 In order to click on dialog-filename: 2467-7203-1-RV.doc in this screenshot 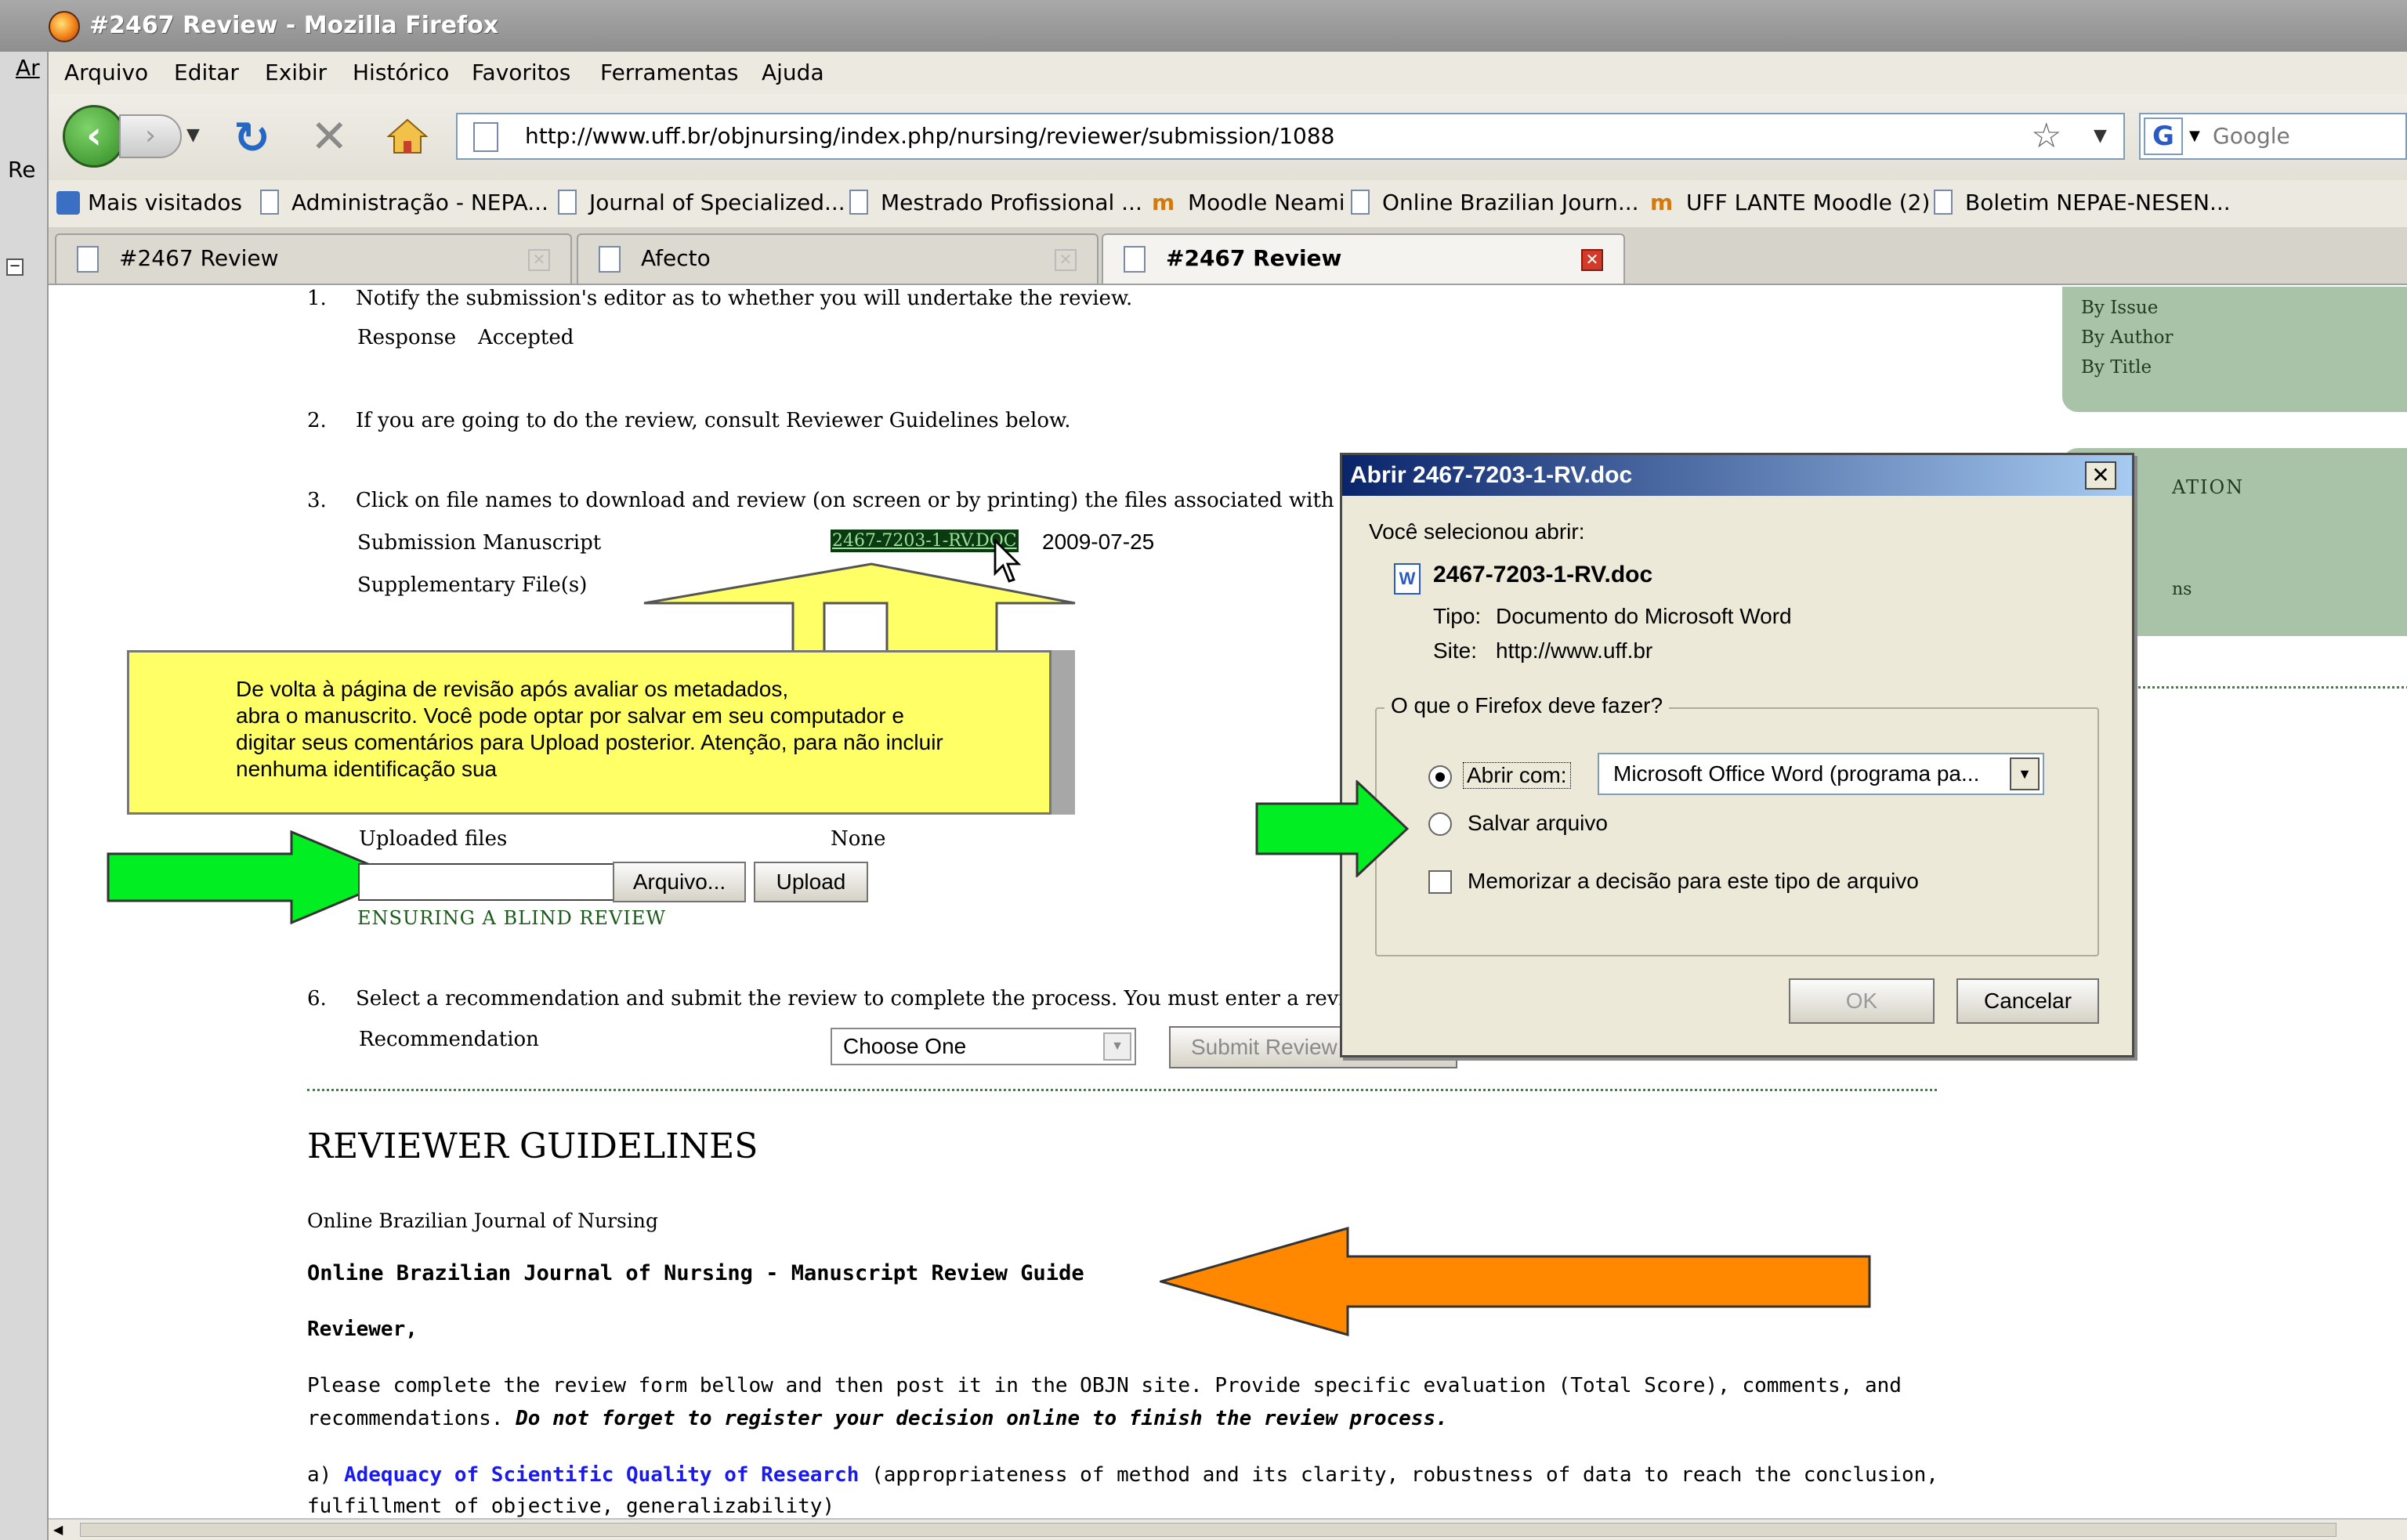, I will do `click(1543, 574)`.